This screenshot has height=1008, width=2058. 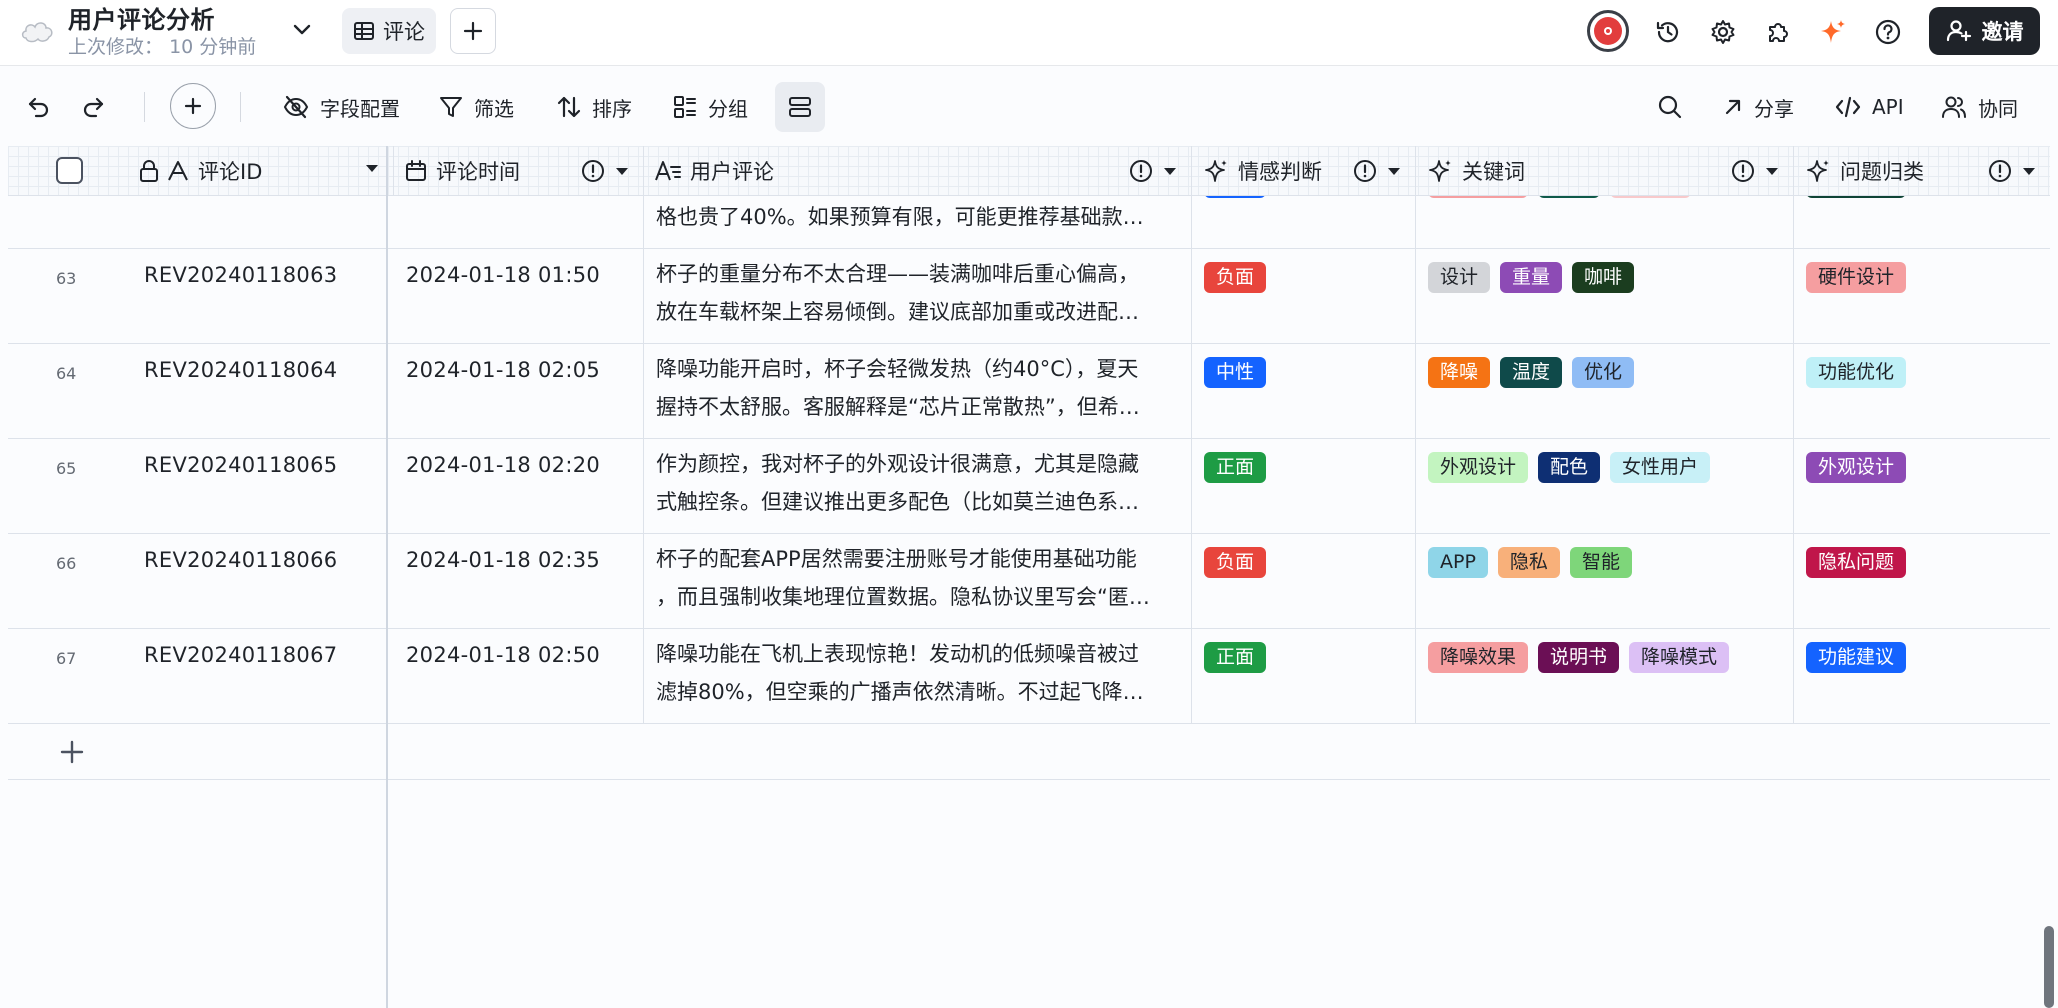 What do you see at coordinates (1979, 107) in the screenshot?
I see `collaborate-button: 协同` at bounding box center [1979, 107].